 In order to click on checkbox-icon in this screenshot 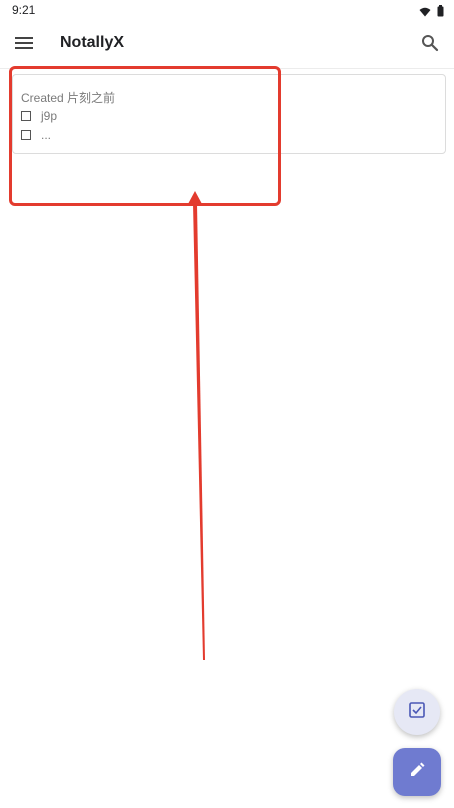, I will do `click(417, 712)`.